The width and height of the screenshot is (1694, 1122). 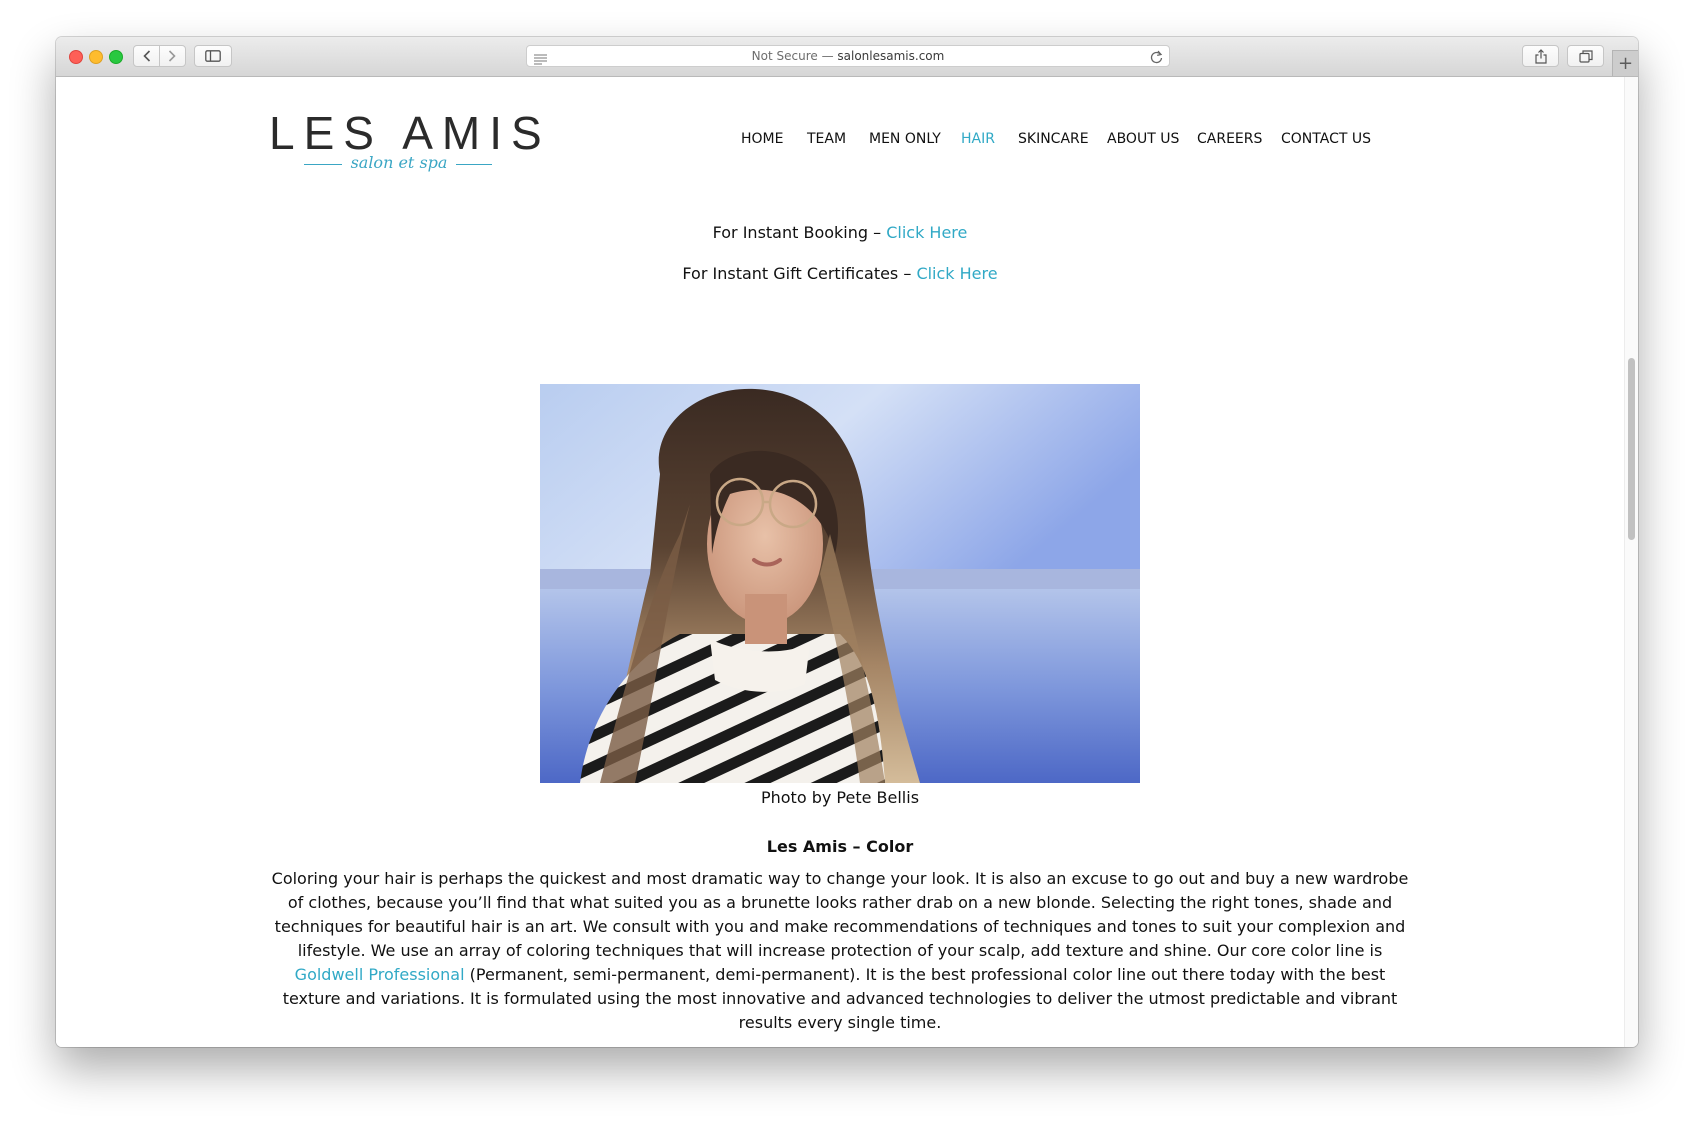 I want to click on back-button, so click(x=146, y=56).